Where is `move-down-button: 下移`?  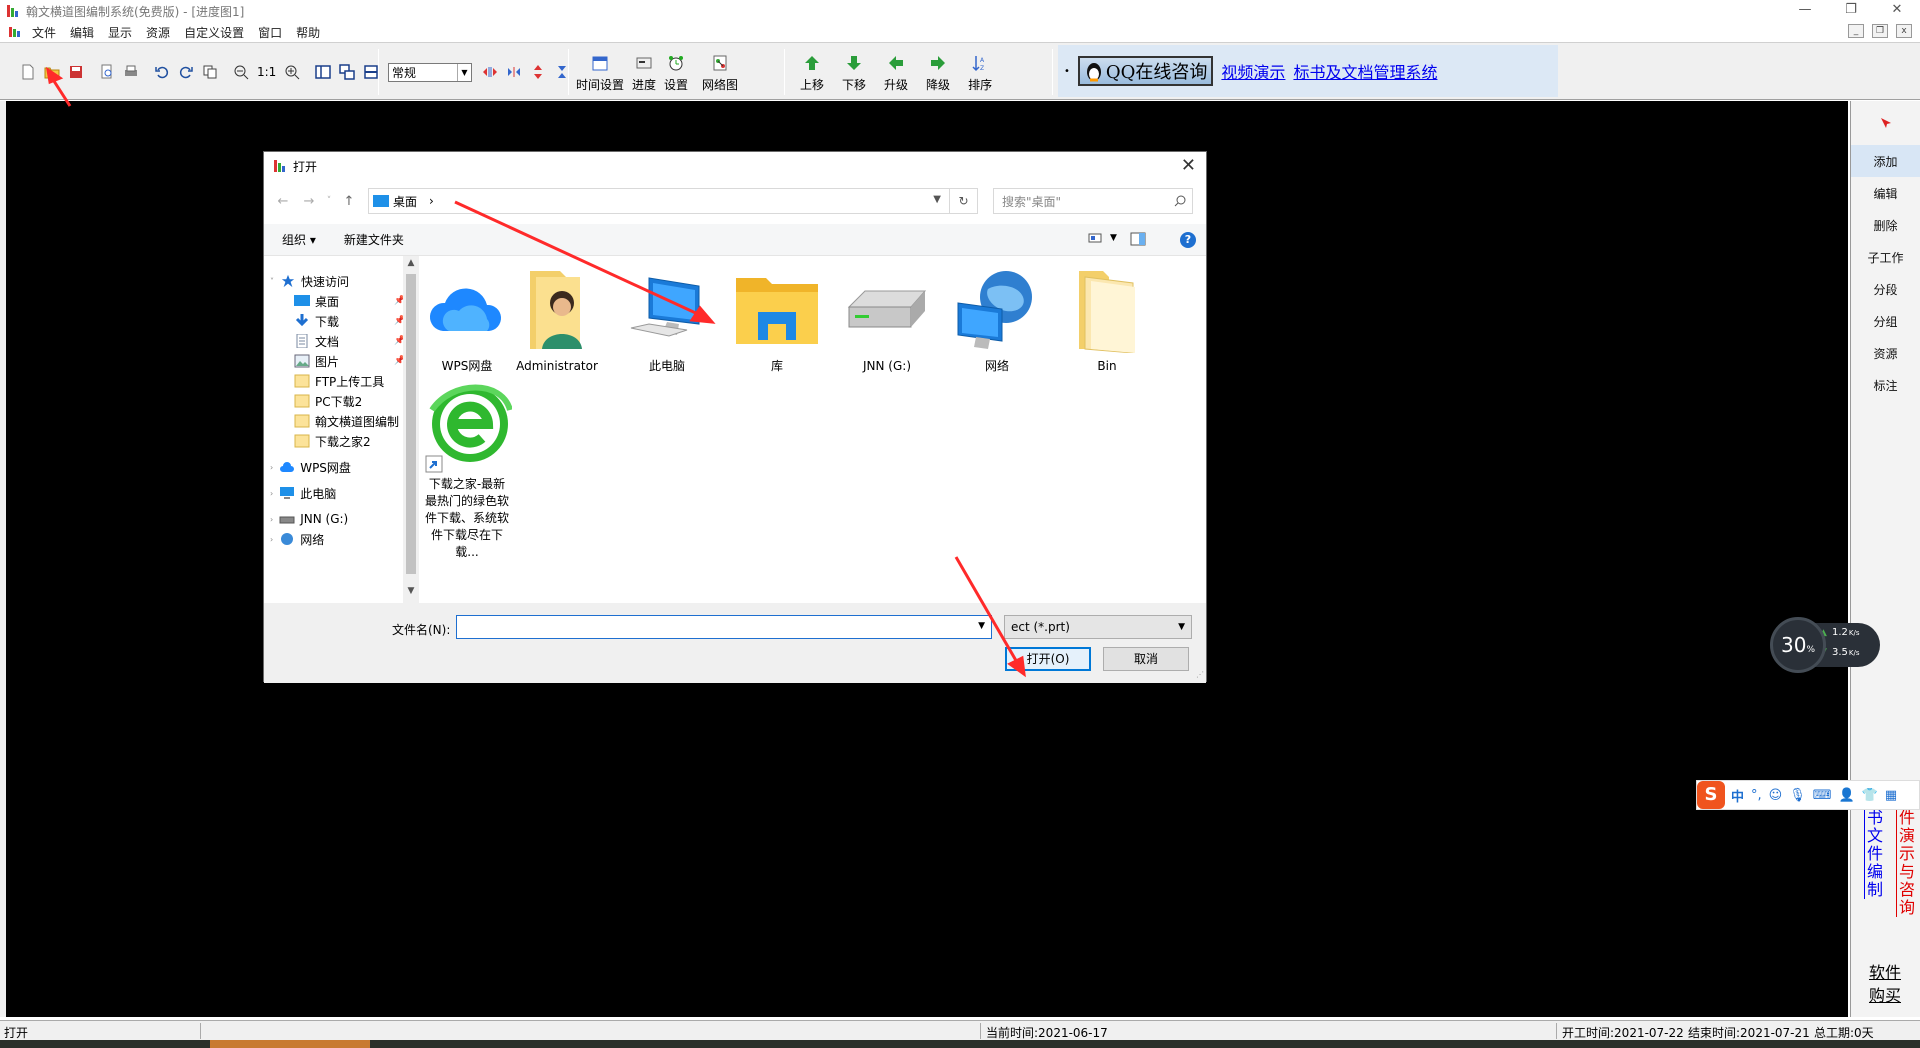 move-down-button: 下移 is located at coordinates (854, 72).